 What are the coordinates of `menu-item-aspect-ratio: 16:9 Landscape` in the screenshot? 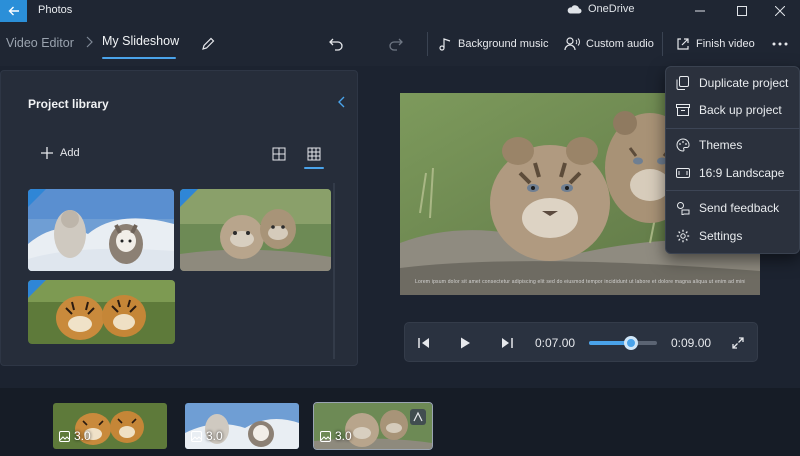 It's located at (733, 173).